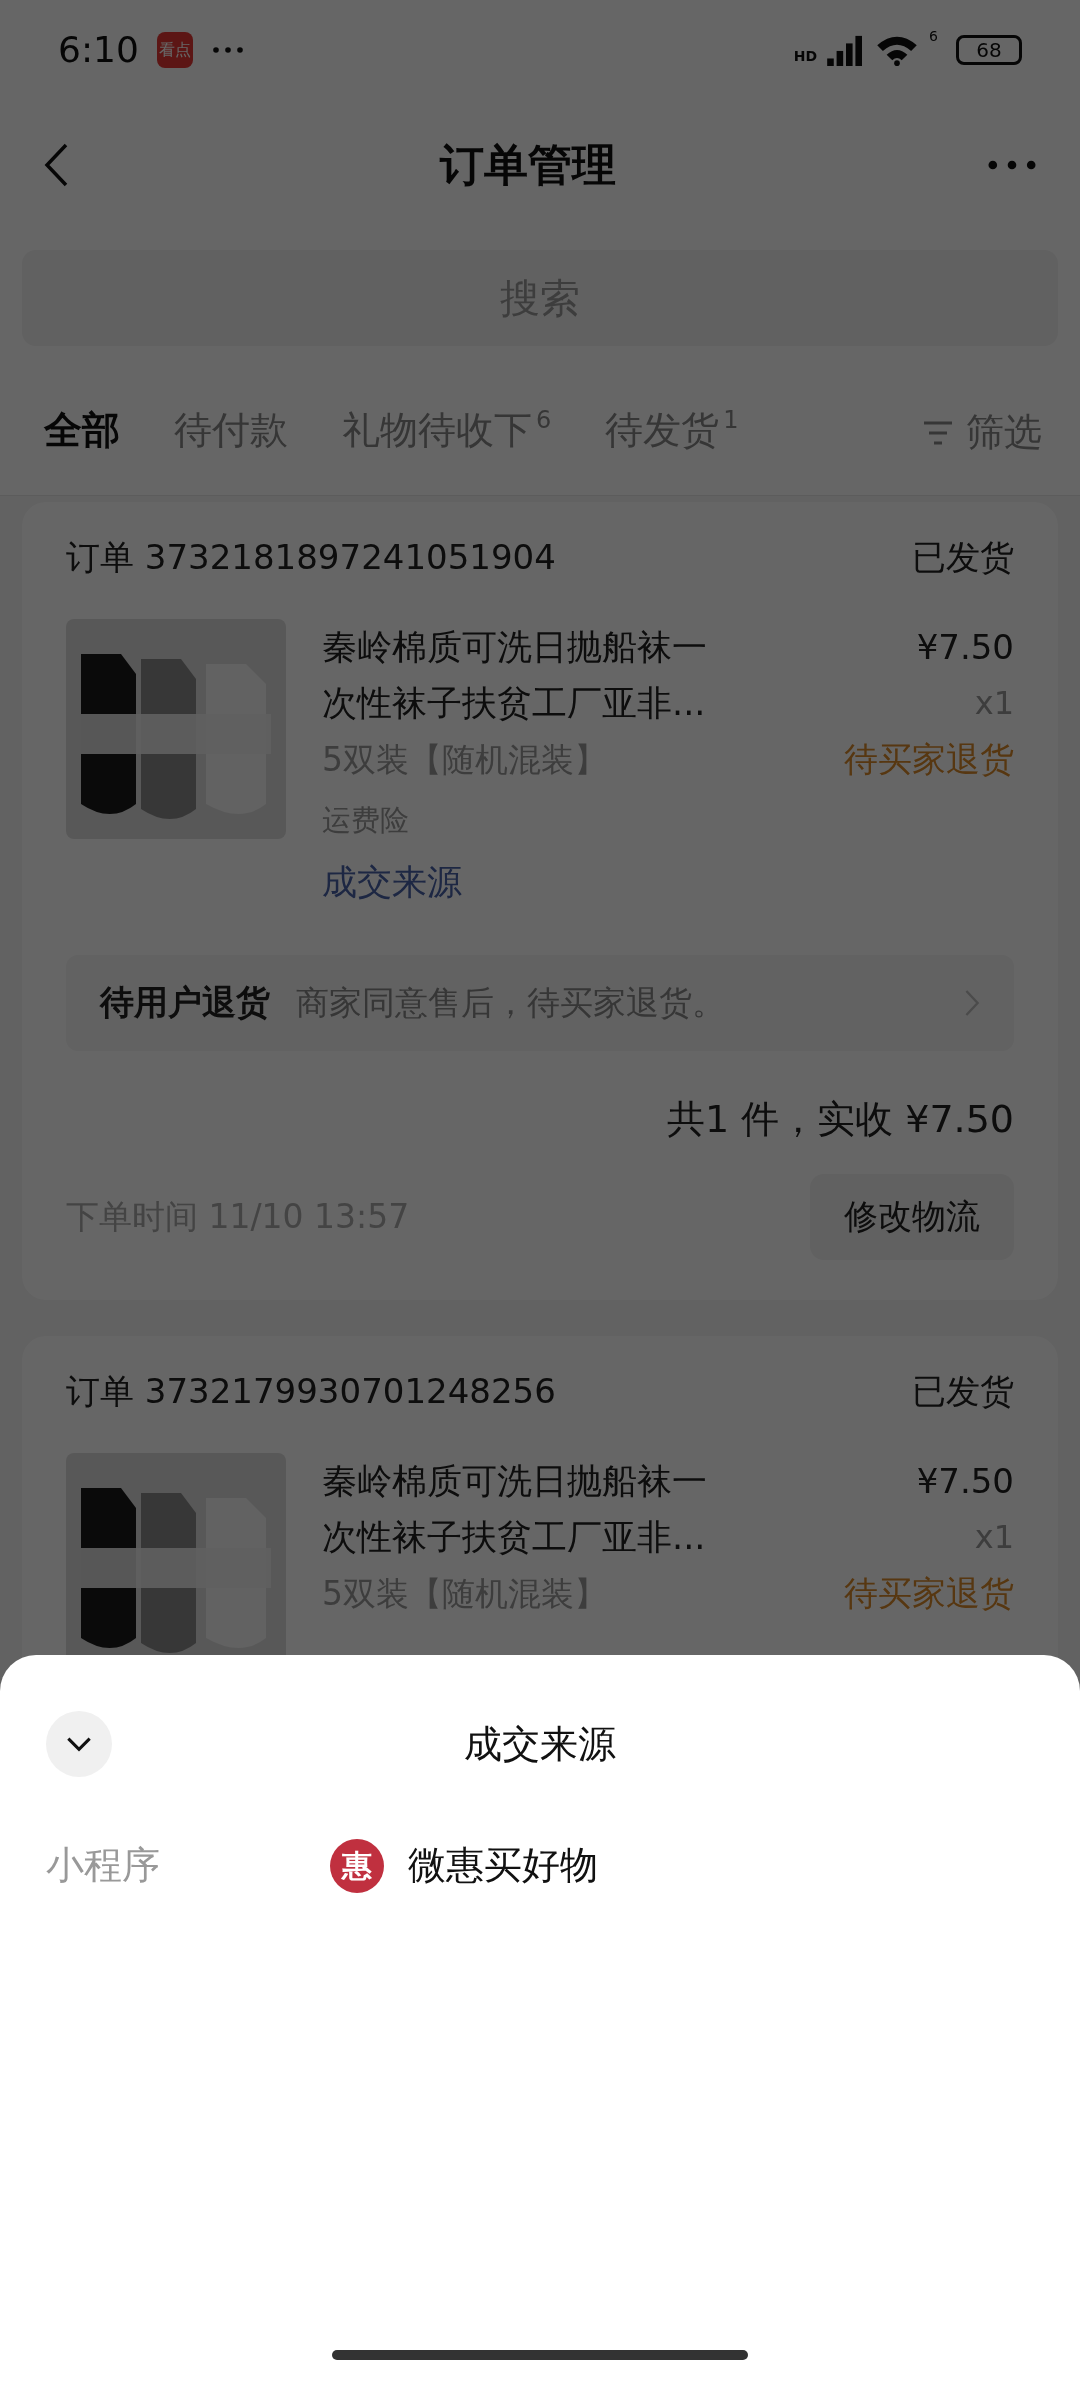  Describe the element at coordinates (540, 1744) in the screenshot. I see `sheet-title: 成交来源` at that location.